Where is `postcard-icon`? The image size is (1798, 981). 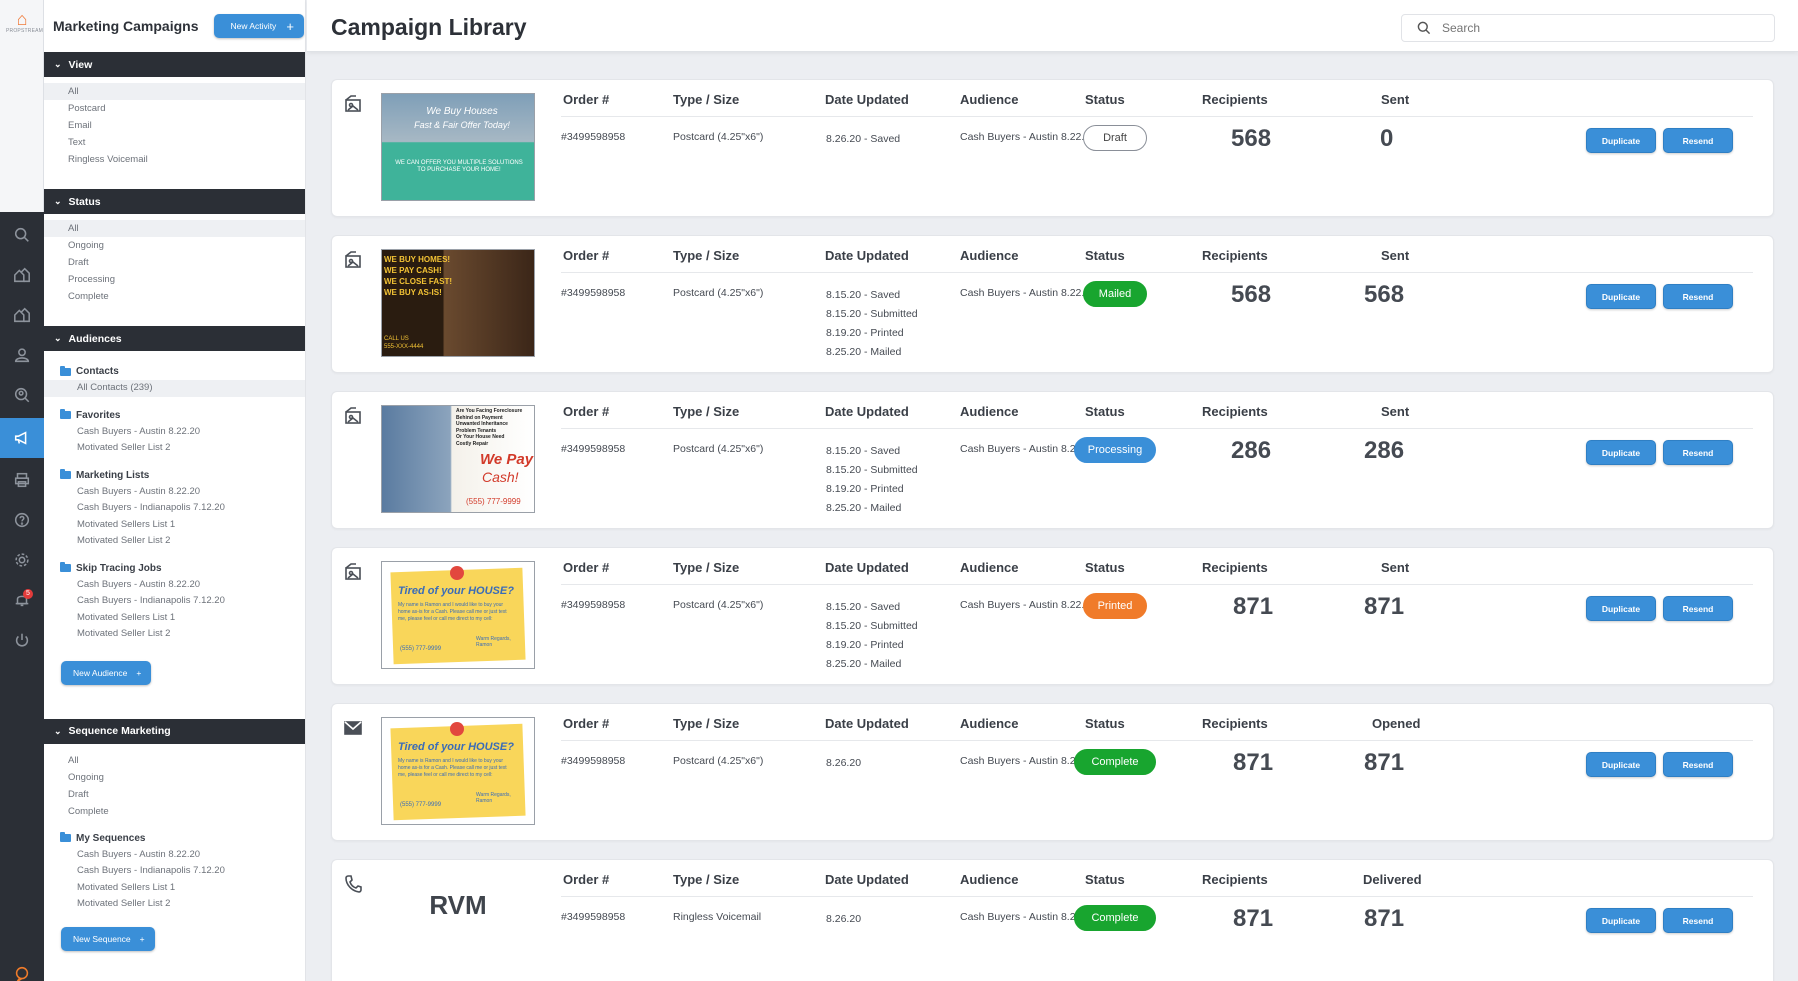
postcard-icon is located at coordinates (353, 260).